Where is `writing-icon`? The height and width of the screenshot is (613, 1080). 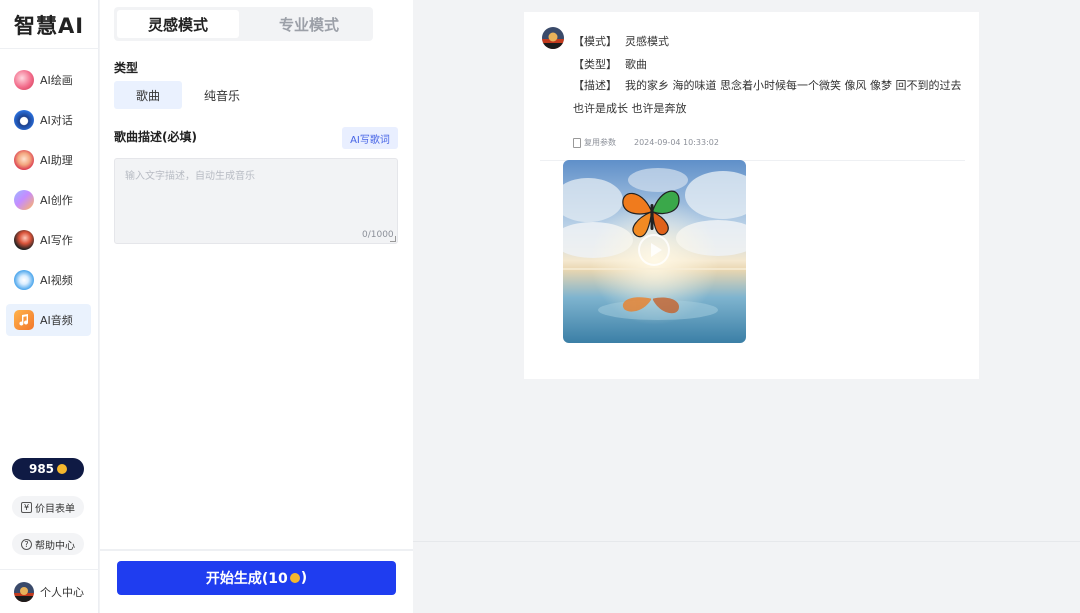 writing-icon is located at coordinates (24, 240).